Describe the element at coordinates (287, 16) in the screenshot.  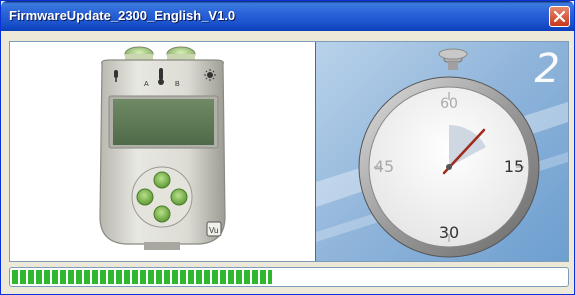
I see `title-bar: FirmwareUpdate_2300_English_V1.0` at that location.